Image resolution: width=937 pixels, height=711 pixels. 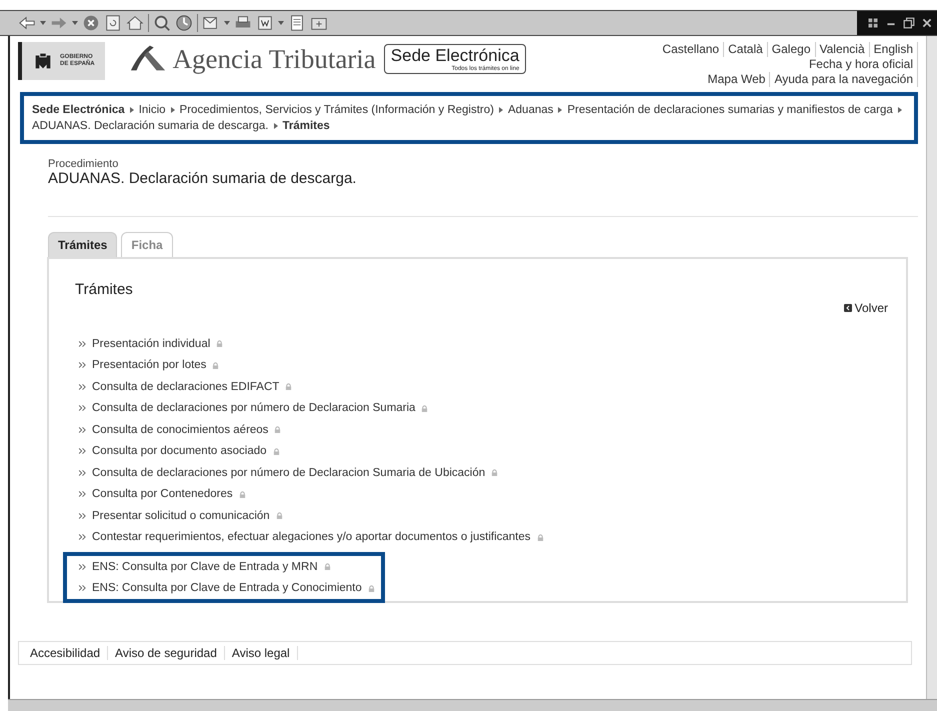 I want to click on sede-title: Sede Electrónica, so click(x=455, y=56).